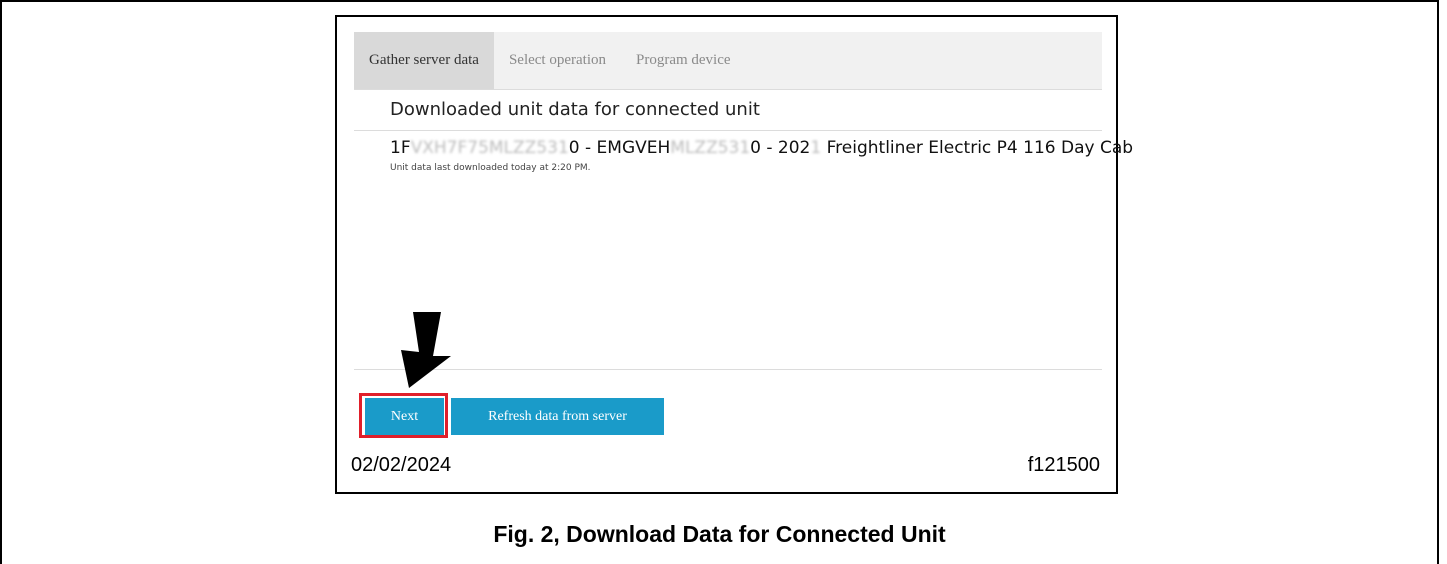  What do you see at coordinates (489, 148) in the screenshot?
I see `vin-redacted: VXH7F75MLZZ531` at bounding box center [489, 148].